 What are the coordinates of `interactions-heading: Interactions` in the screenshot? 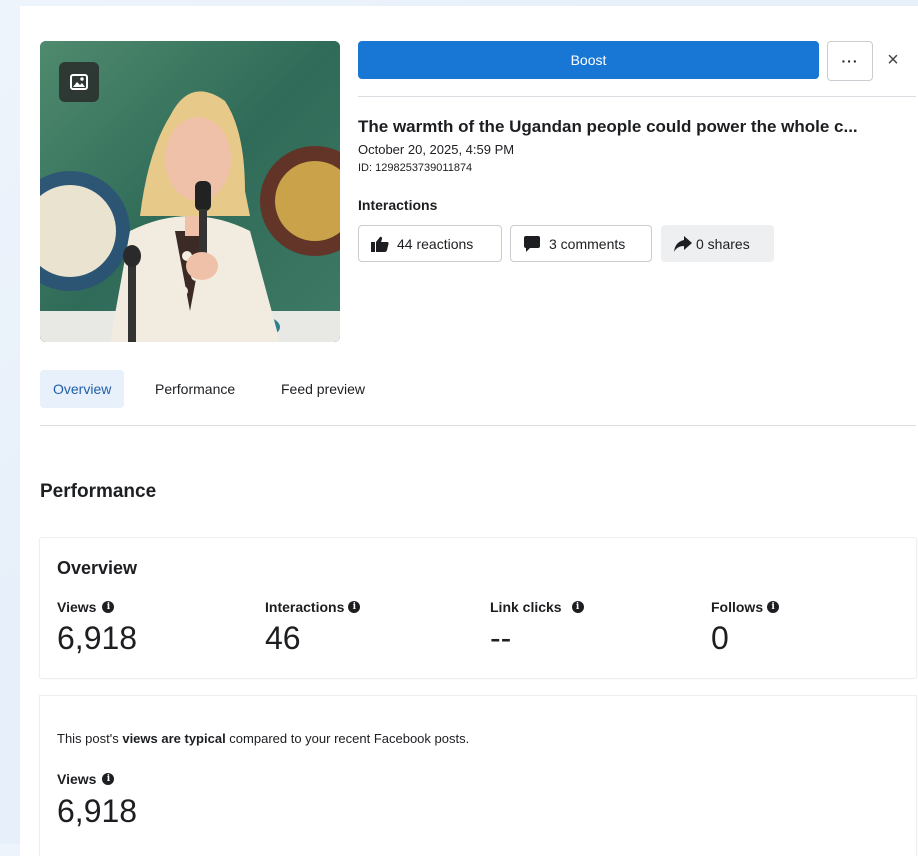 It's located at (398, 205).